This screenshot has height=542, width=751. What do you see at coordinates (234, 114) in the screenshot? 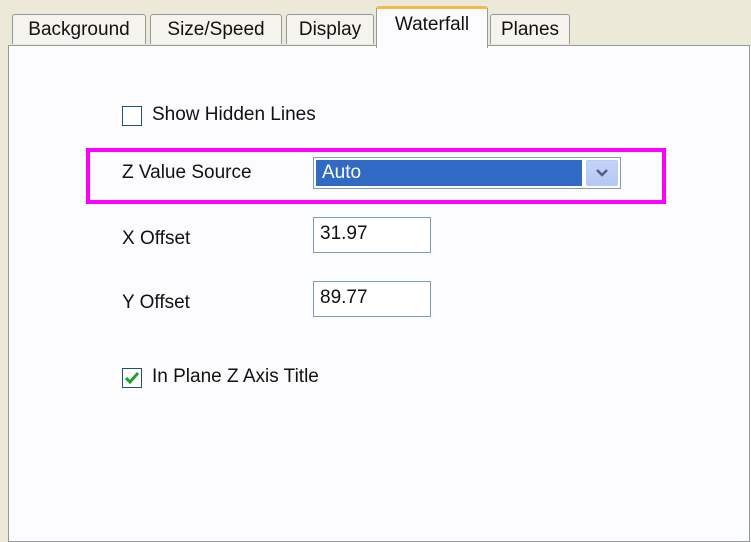
I see `show-hidden-lines-label: Show Hidden Lines` at bounding box center [234, 114].